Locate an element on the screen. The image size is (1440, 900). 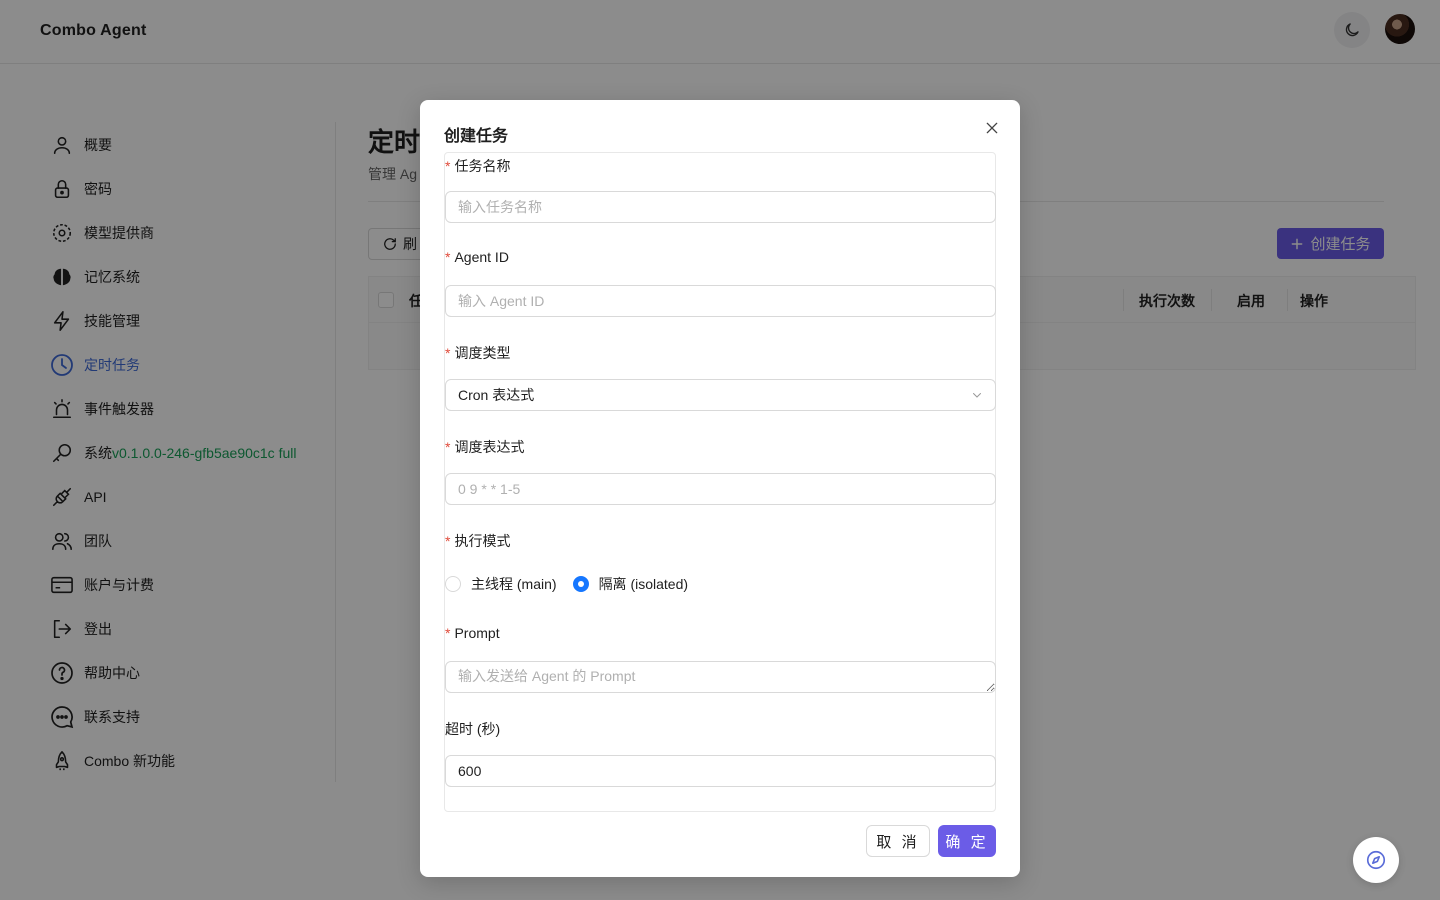
compass-fab-button is located at coordinates (1376, 860).